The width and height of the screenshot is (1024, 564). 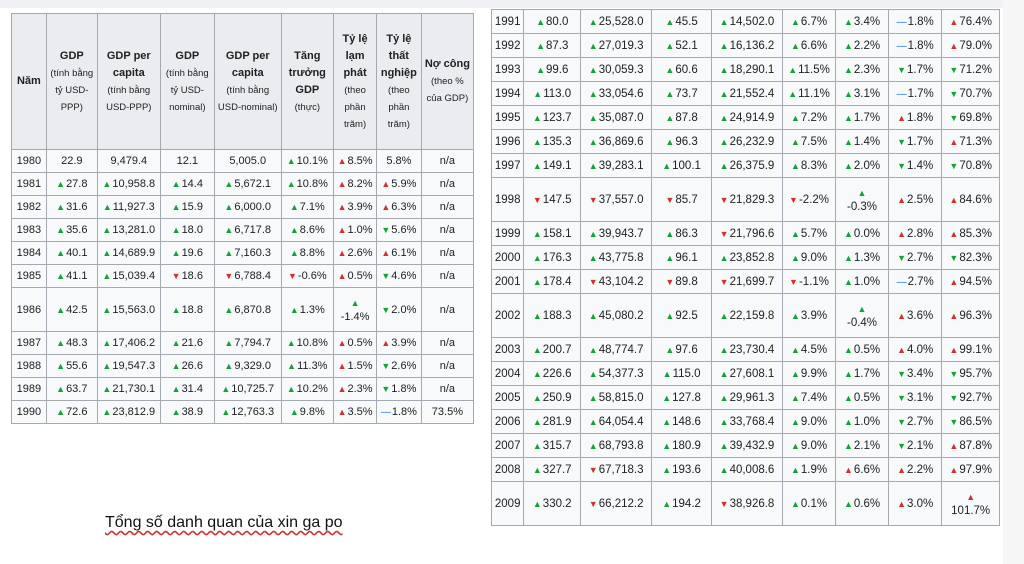 What do you see at coordinates (71, 412) in the screenshot?
I see `gdp-ppp-cell: 72.6` at bounding box center [71, 412].